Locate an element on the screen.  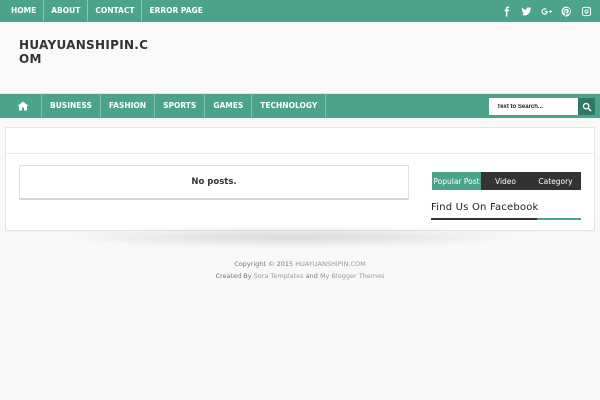
nav-item-technology: TECHNOLOGY is located at coordinates (289, 106).